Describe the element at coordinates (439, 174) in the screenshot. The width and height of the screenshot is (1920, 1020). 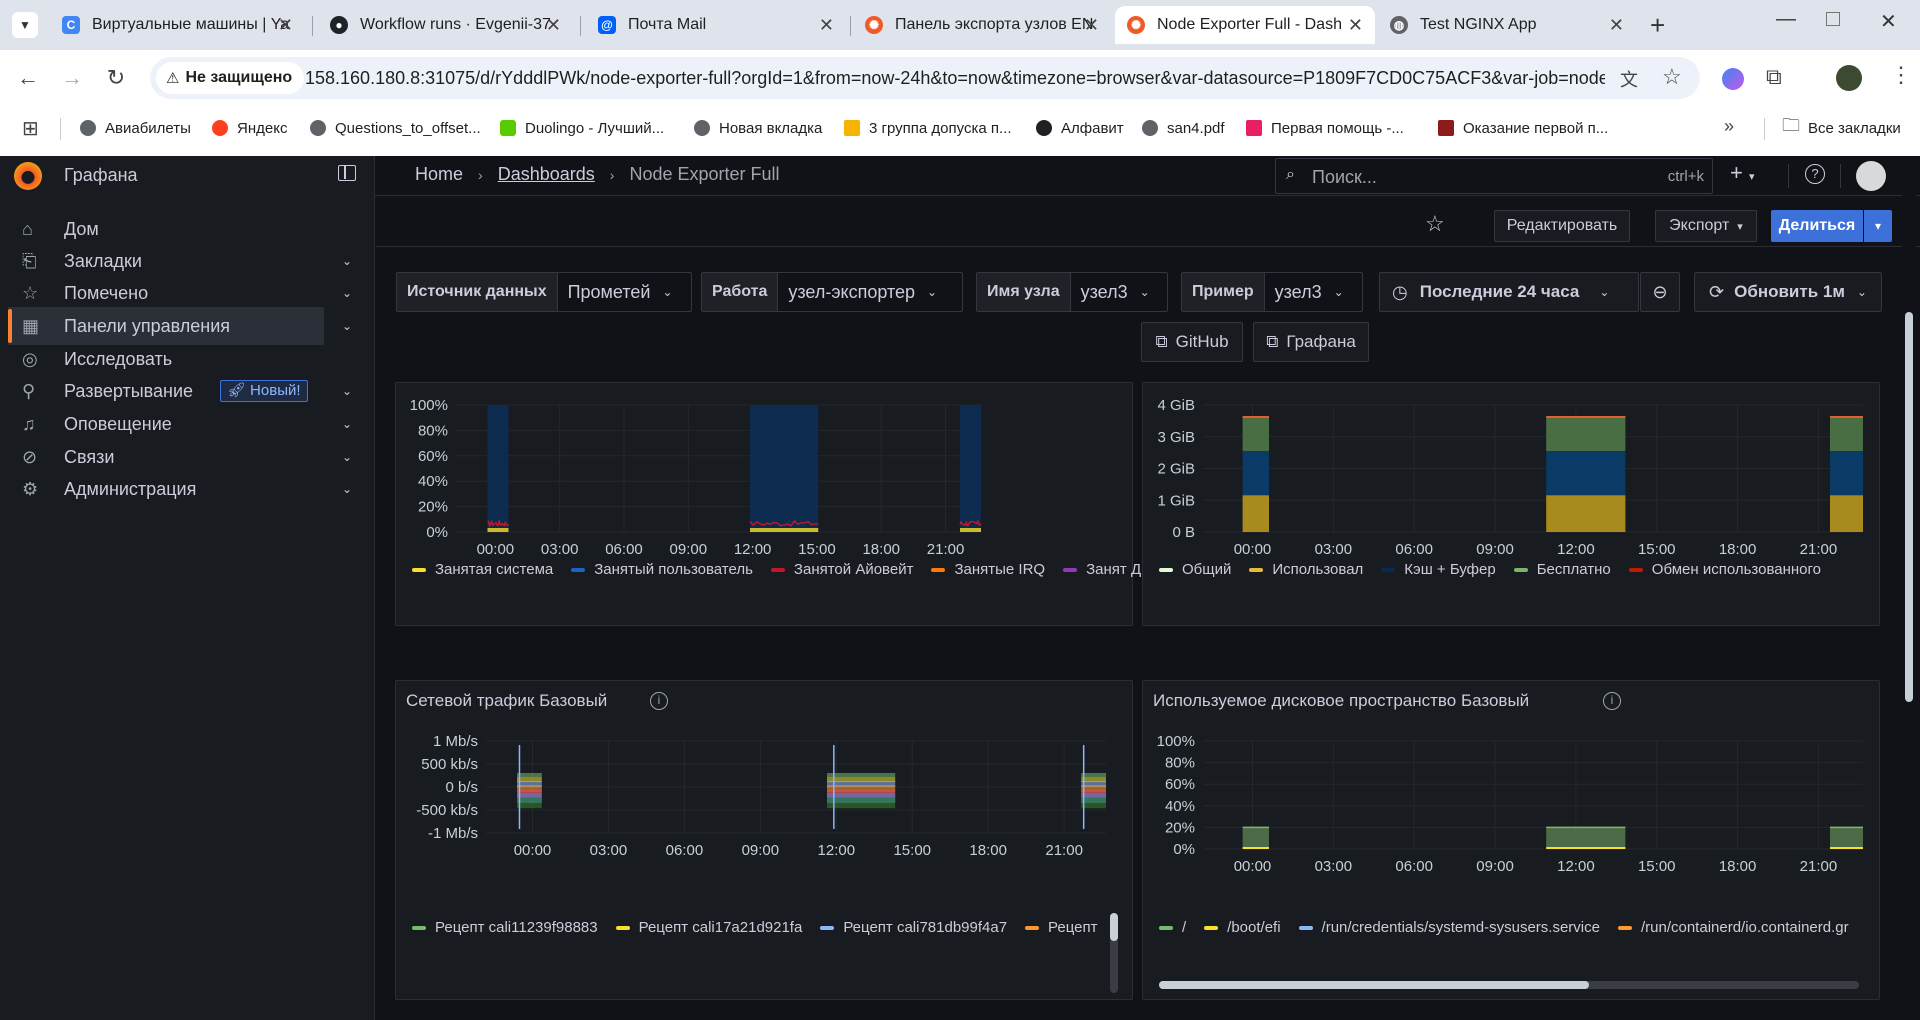
I see `breadcrumb-home: Home` at that location.